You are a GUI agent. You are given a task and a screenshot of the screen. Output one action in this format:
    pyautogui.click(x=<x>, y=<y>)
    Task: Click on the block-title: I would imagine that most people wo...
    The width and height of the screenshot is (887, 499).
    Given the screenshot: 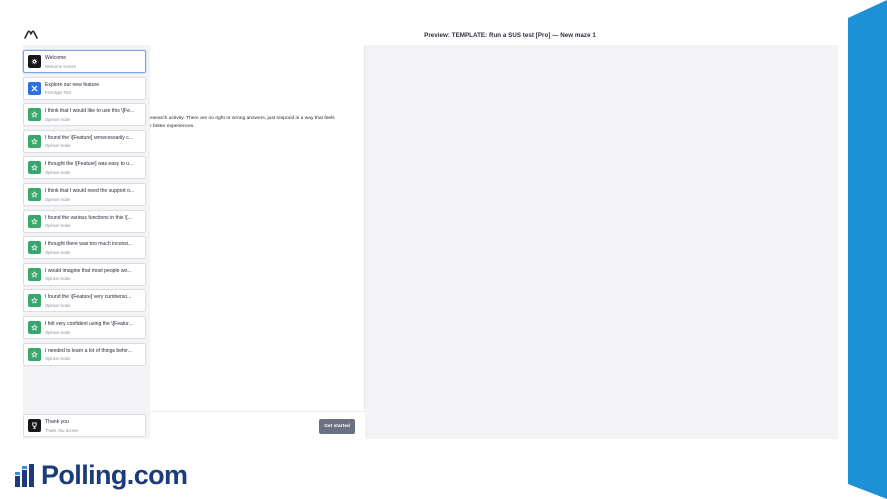 What is the action you would take?
    pyautogui.click(x=88, y=270)
    